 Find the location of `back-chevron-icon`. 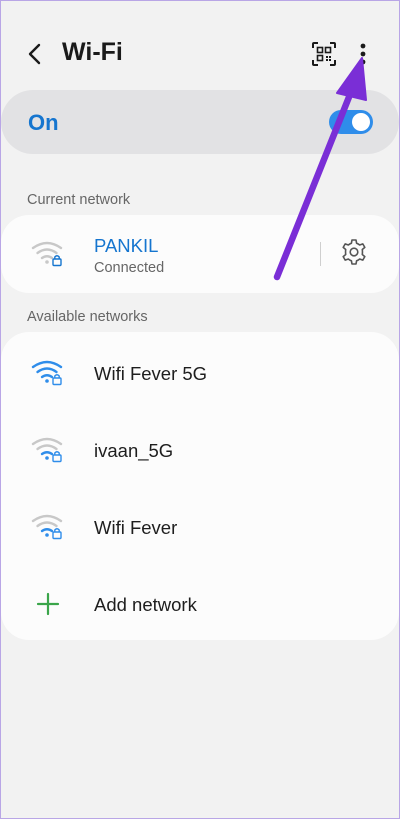

back-chevron-icon is located at coordinates (36, 54).